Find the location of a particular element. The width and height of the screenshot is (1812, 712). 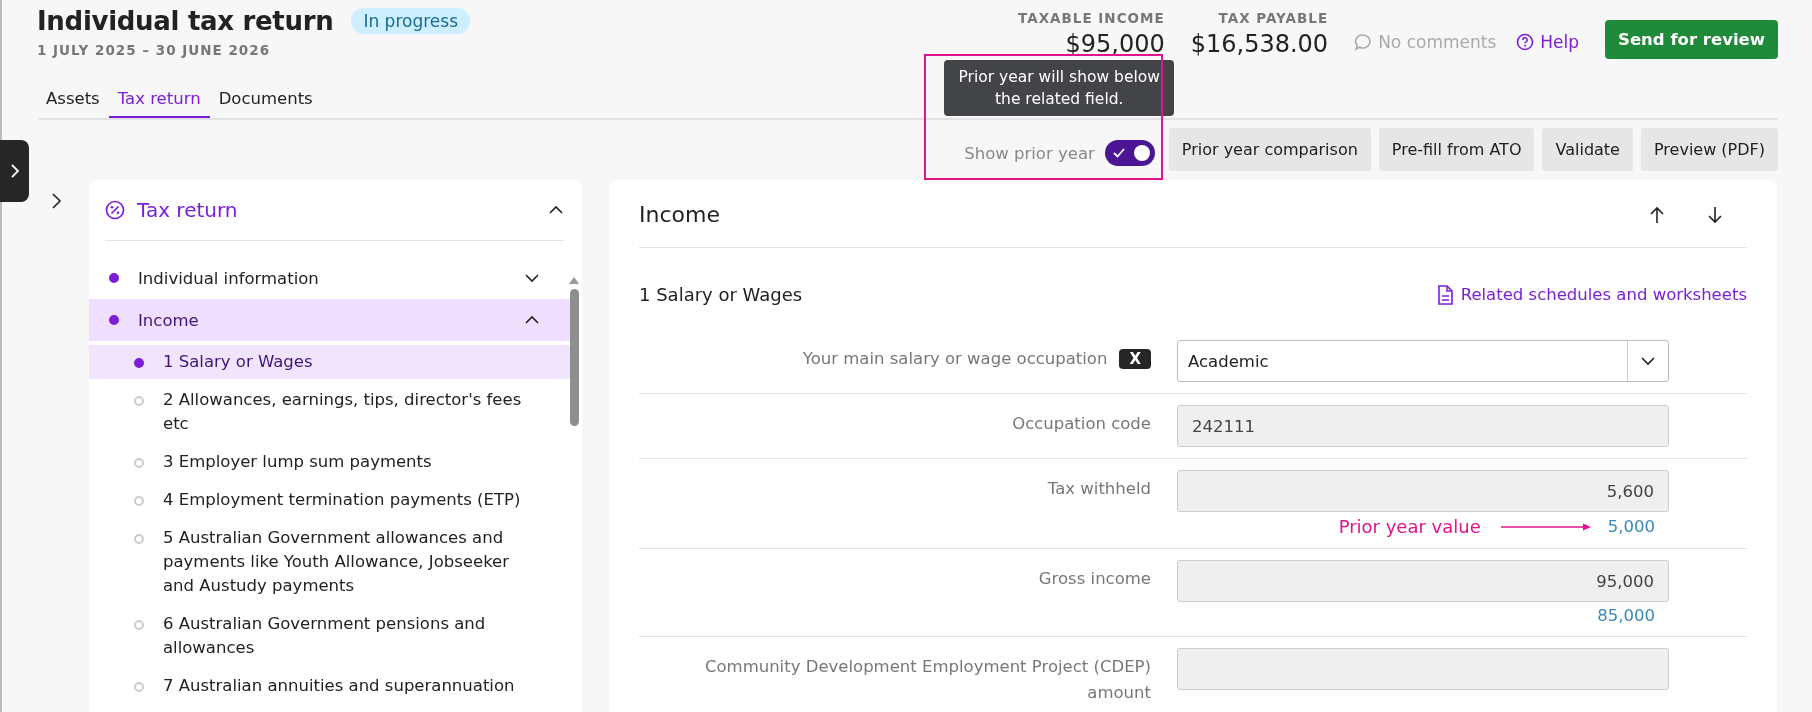

summary-value: $16,538.00 is located at coordinates (1259, 44).